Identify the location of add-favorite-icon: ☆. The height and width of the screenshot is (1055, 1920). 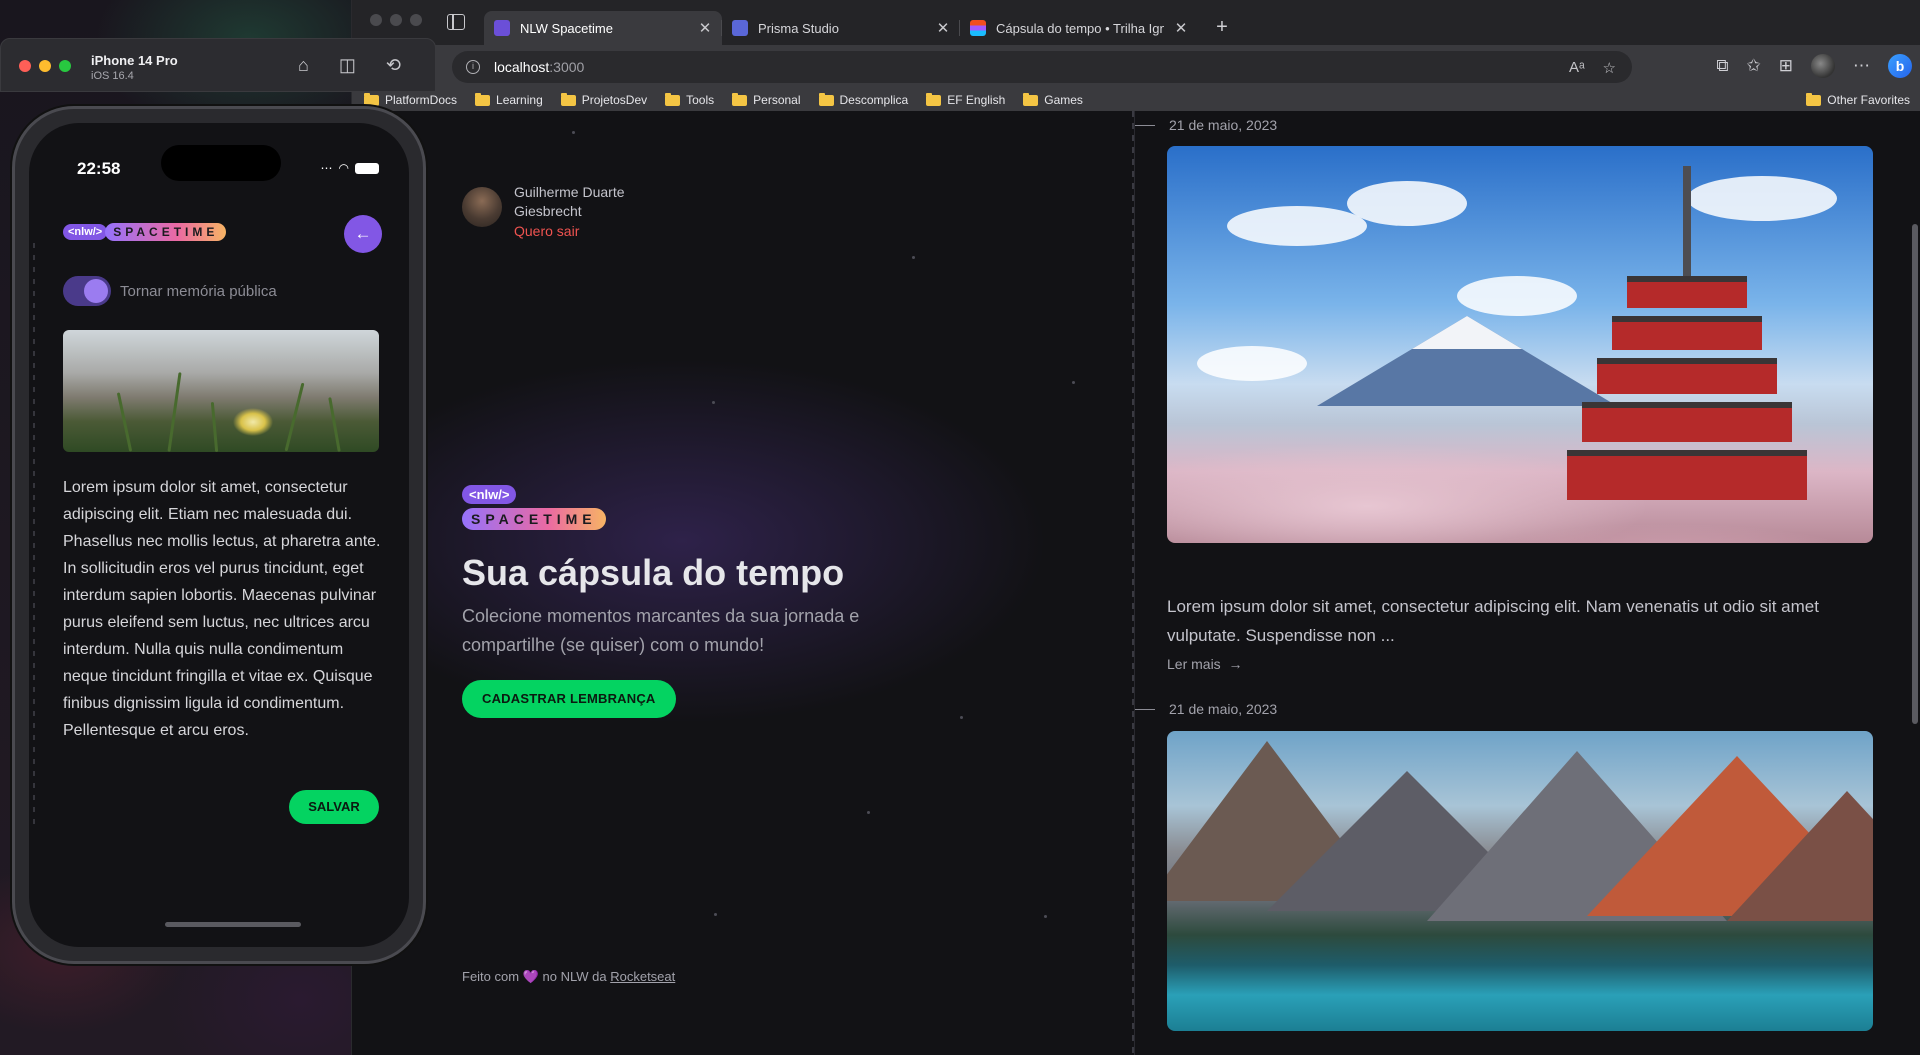
(1609, 68).